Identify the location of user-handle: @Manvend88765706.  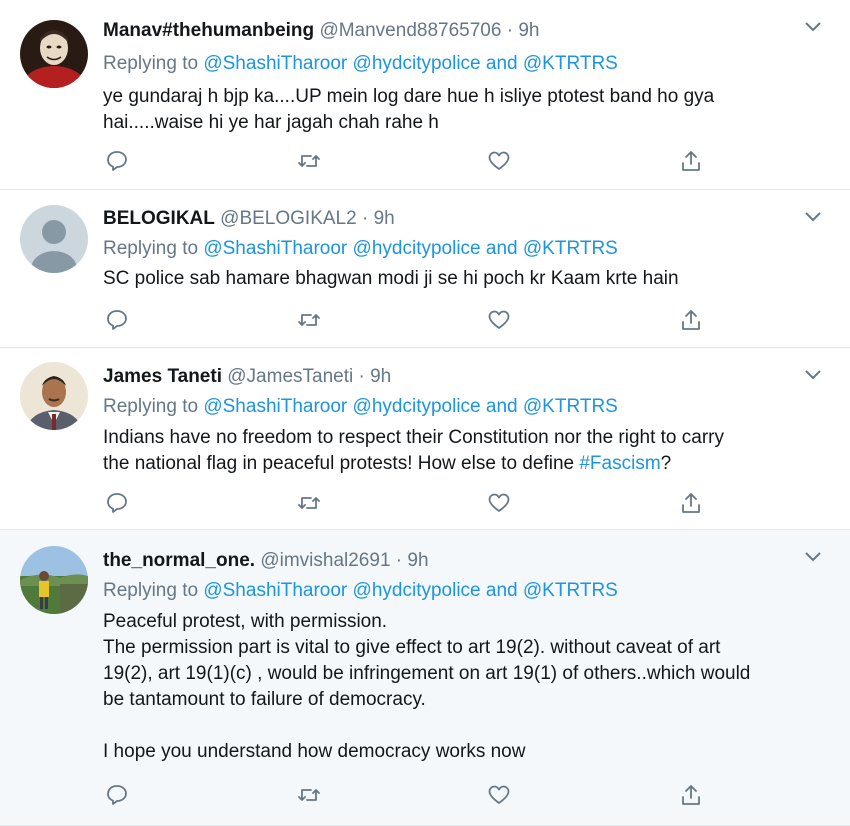
(410, 30).